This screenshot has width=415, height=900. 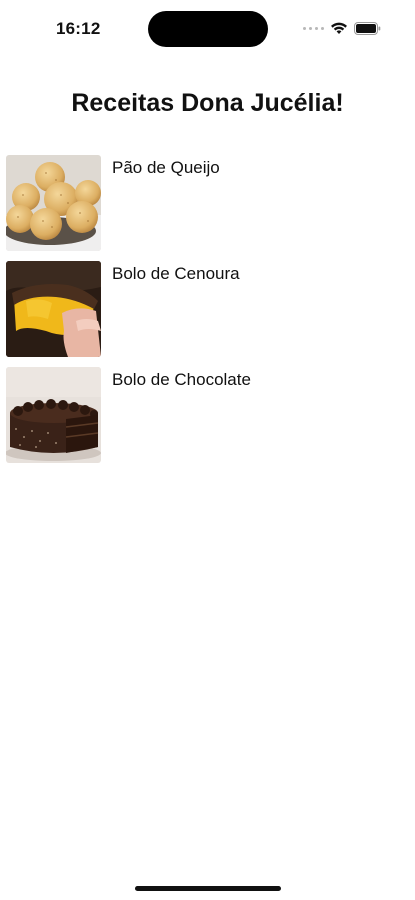 I want to click on bolo-de-chocolate-photo, so click(x=53, y=415).